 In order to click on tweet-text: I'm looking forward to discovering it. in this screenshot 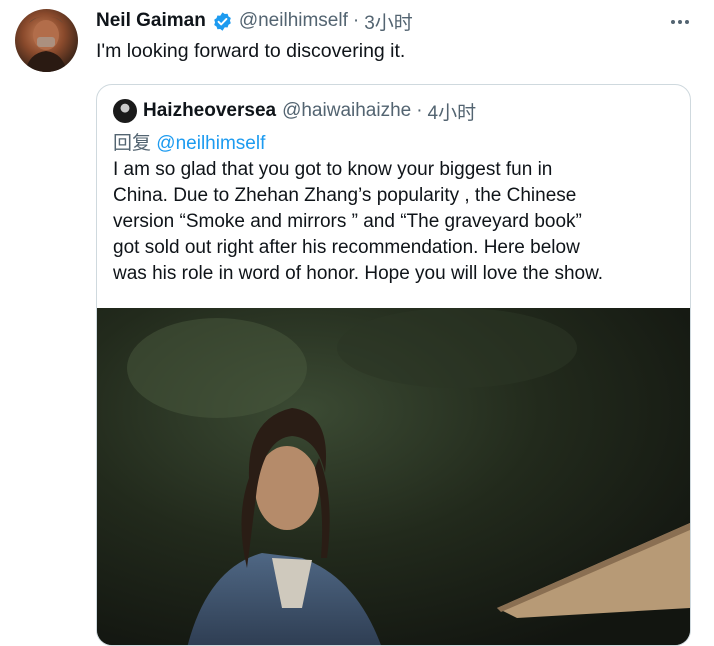, I will do `click(251, 51)`.